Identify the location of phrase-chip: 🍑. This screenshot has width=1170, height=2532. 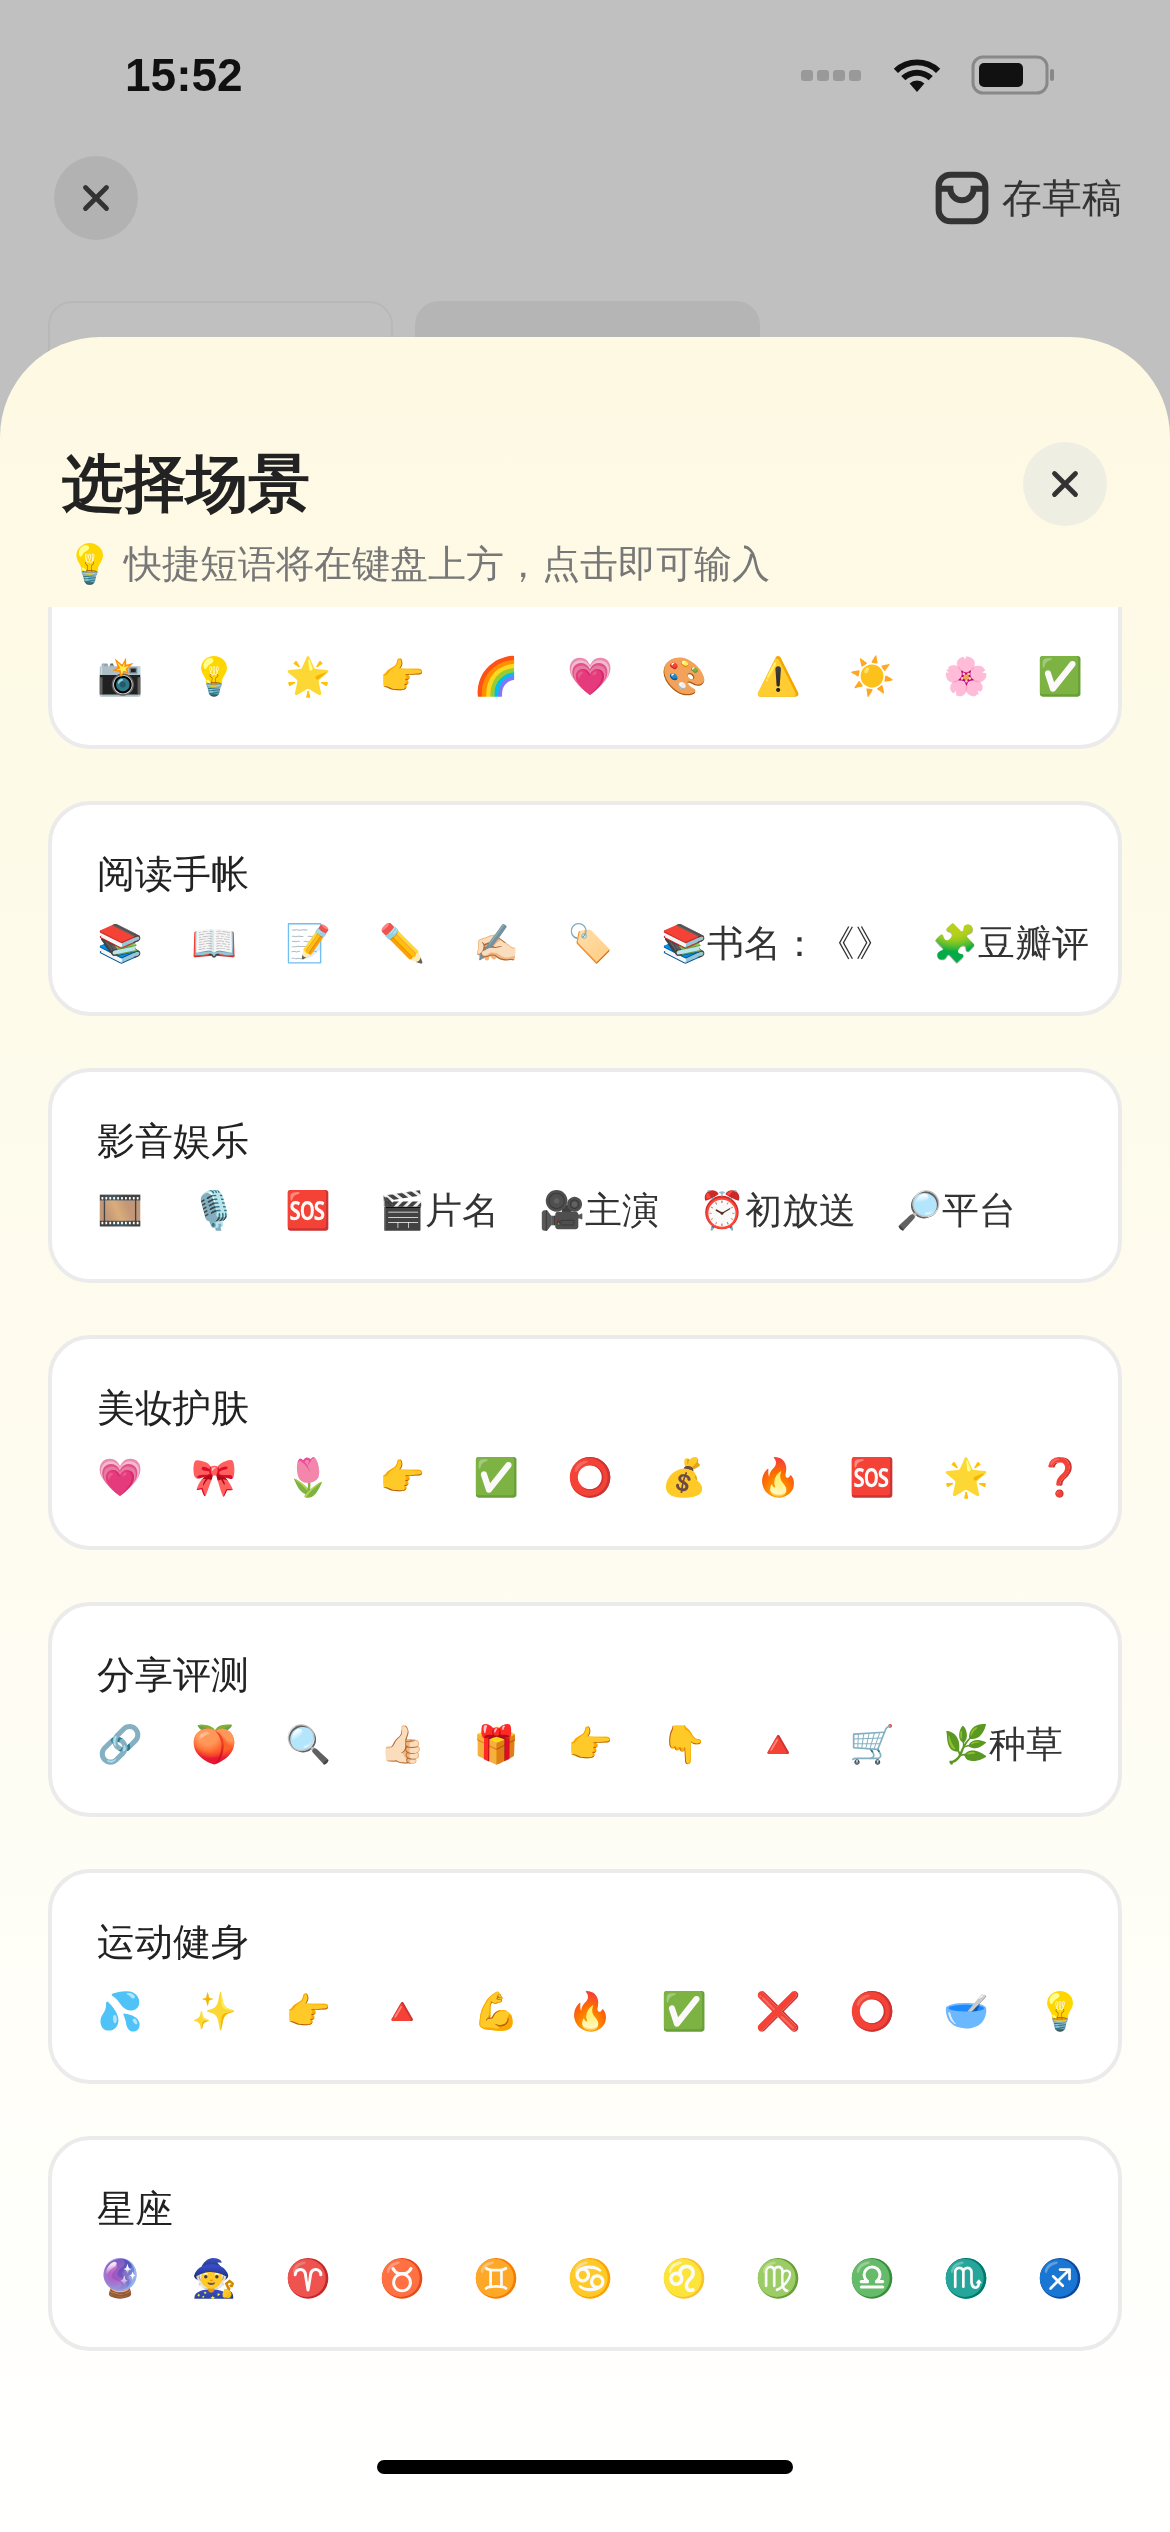
(218, 1744).